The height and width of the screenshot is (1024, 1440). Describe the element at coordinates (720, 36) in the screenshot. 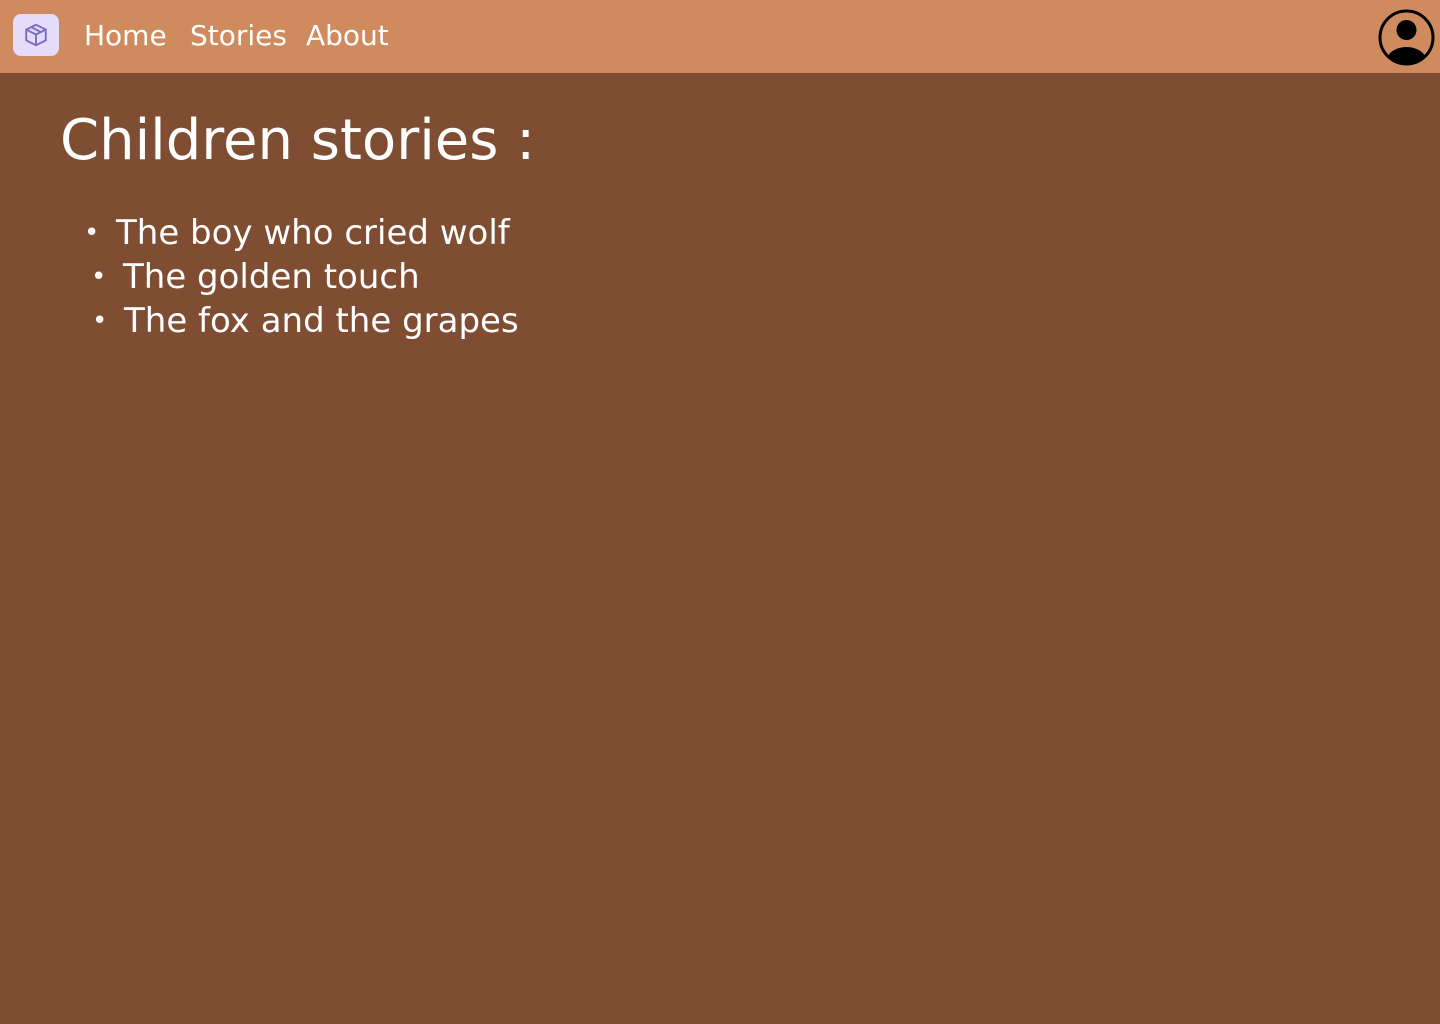

I see `top-navbar: Home Stories About` at that location.